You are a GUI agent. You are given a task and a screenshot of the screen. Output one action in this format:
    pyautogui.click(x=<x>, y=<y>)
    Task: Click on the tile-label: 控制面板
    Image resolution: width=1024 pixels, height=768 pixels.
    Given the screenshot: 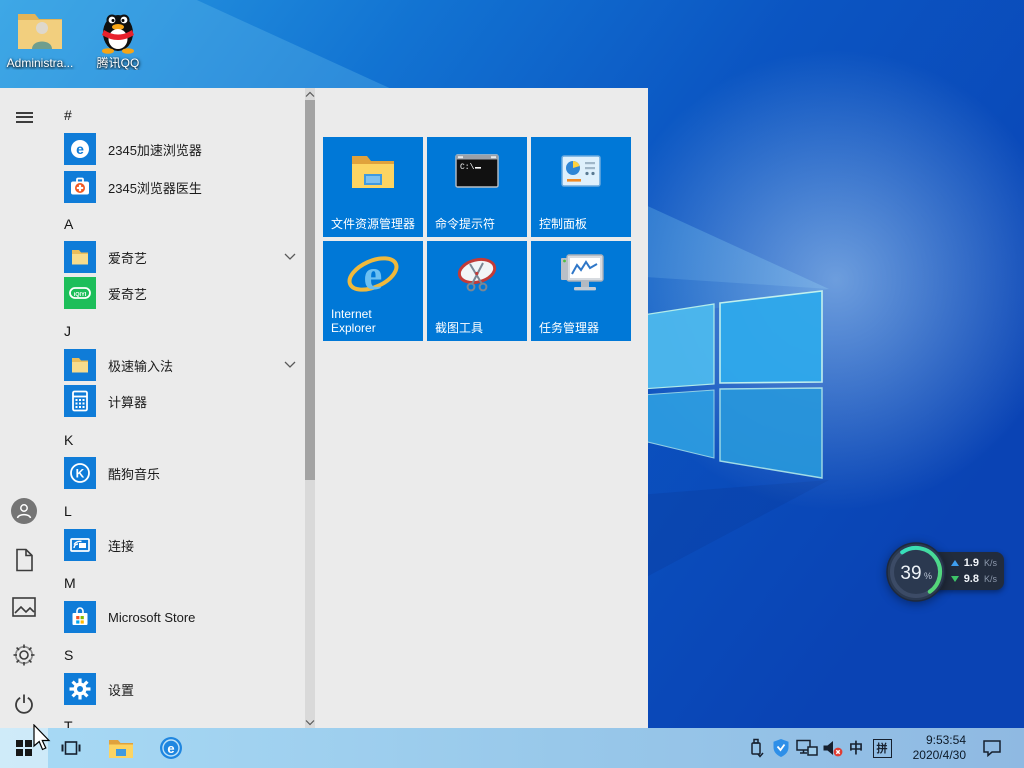 What is the action you would take?
    pyautogui.click(x=563, y=224)
    